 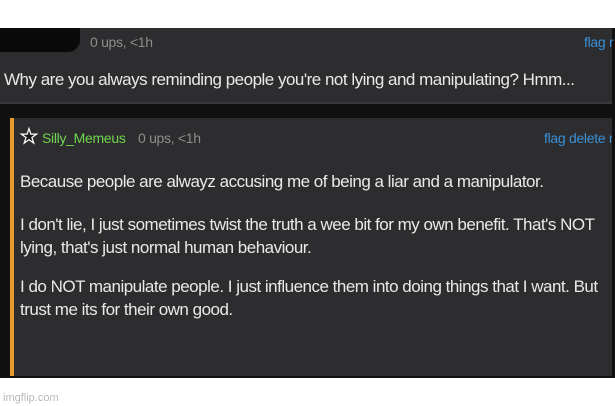 I want to click on comment-actions: flag delete r, so click(x=578, y=138).